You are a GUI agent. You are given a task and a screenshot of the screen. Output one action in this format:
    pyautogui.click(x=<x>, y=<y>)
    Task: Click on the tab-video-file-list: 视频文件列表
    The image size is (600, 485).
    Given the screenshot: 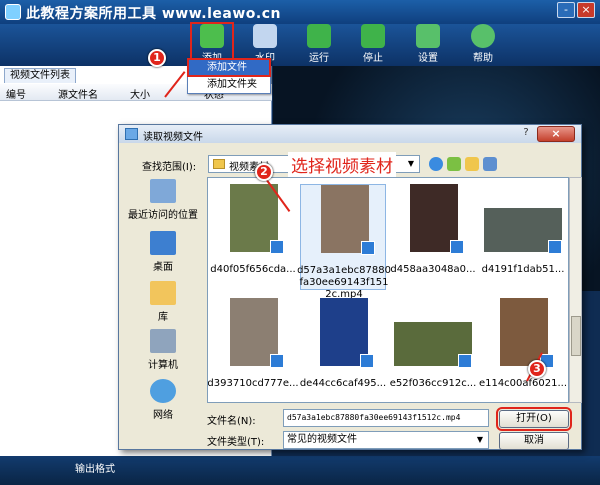 What is the action you would take?
    pyautogui.click(x=40, y=75)
    